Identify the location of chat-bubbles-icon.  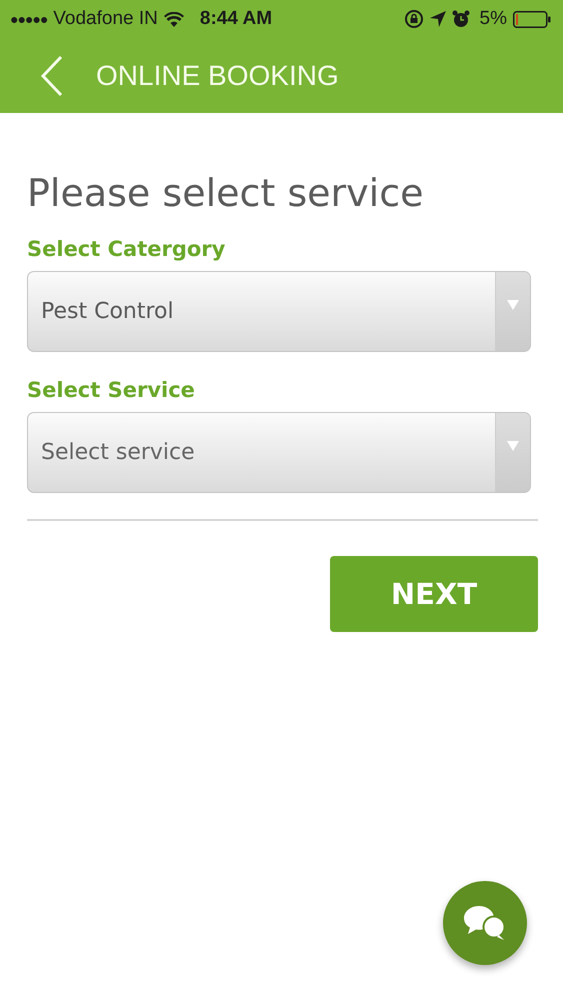
(485, 923).